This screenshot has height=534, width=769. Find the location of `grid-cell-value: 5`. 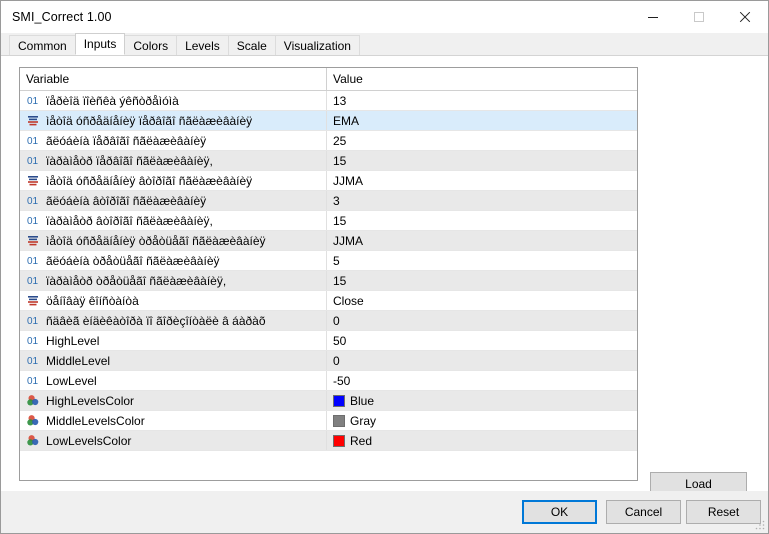

grid-cell-value: 5 is located at coordinates (482, 260).